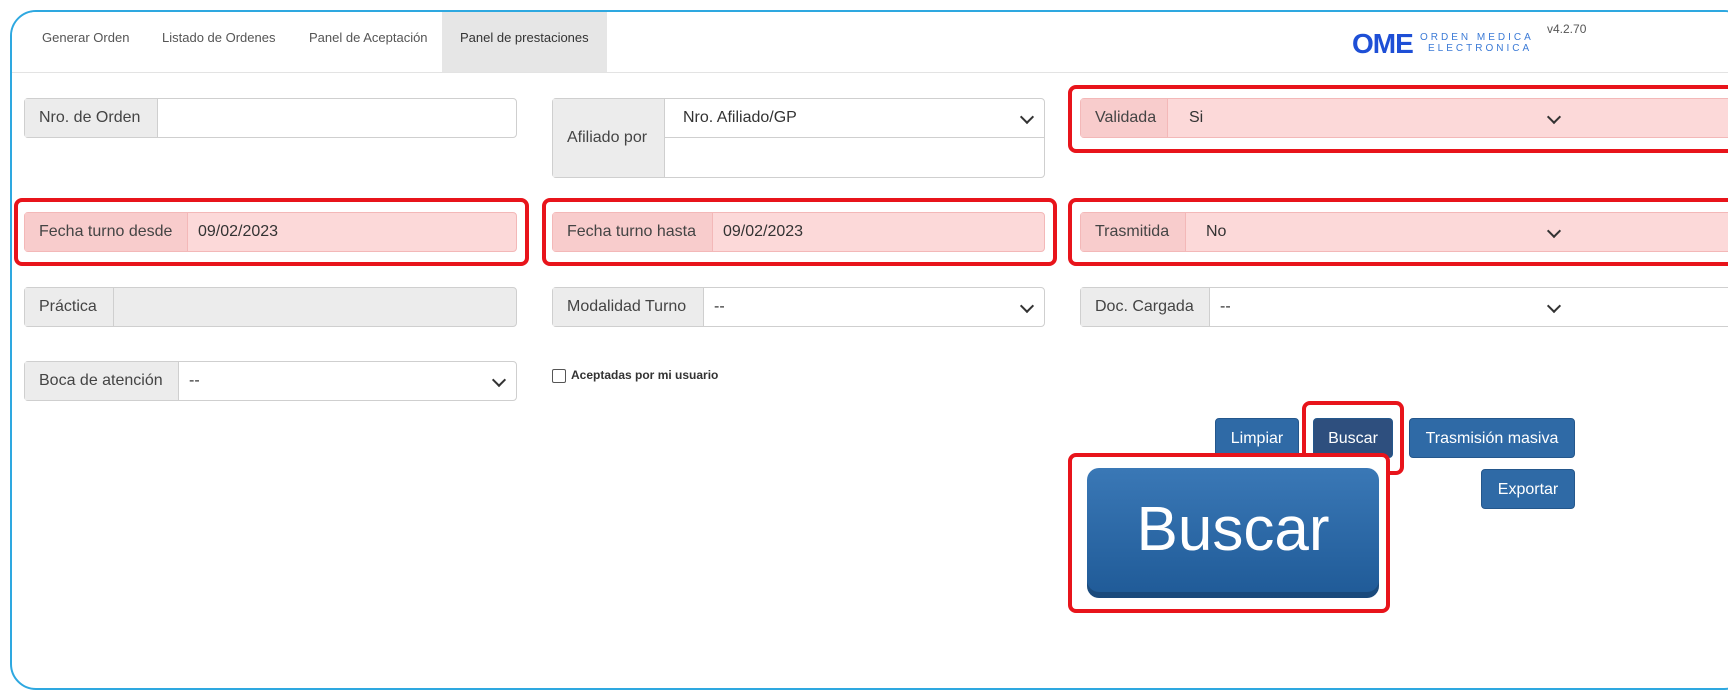 The height and width of the screenshot is (691, 1728). I want to click on aceptadas-label: Aceptadas por mi usuario, so click(645, 375).